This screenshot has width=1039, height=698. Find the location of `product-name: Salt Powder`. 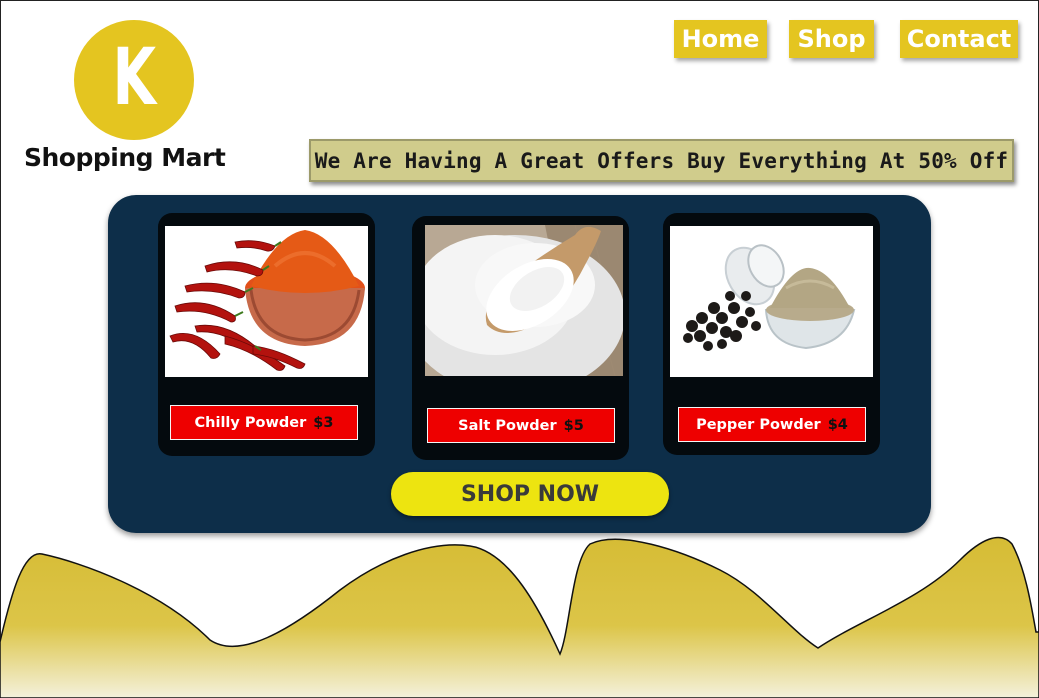

product-name: Salt Powder is located at coordinates (507, 425).